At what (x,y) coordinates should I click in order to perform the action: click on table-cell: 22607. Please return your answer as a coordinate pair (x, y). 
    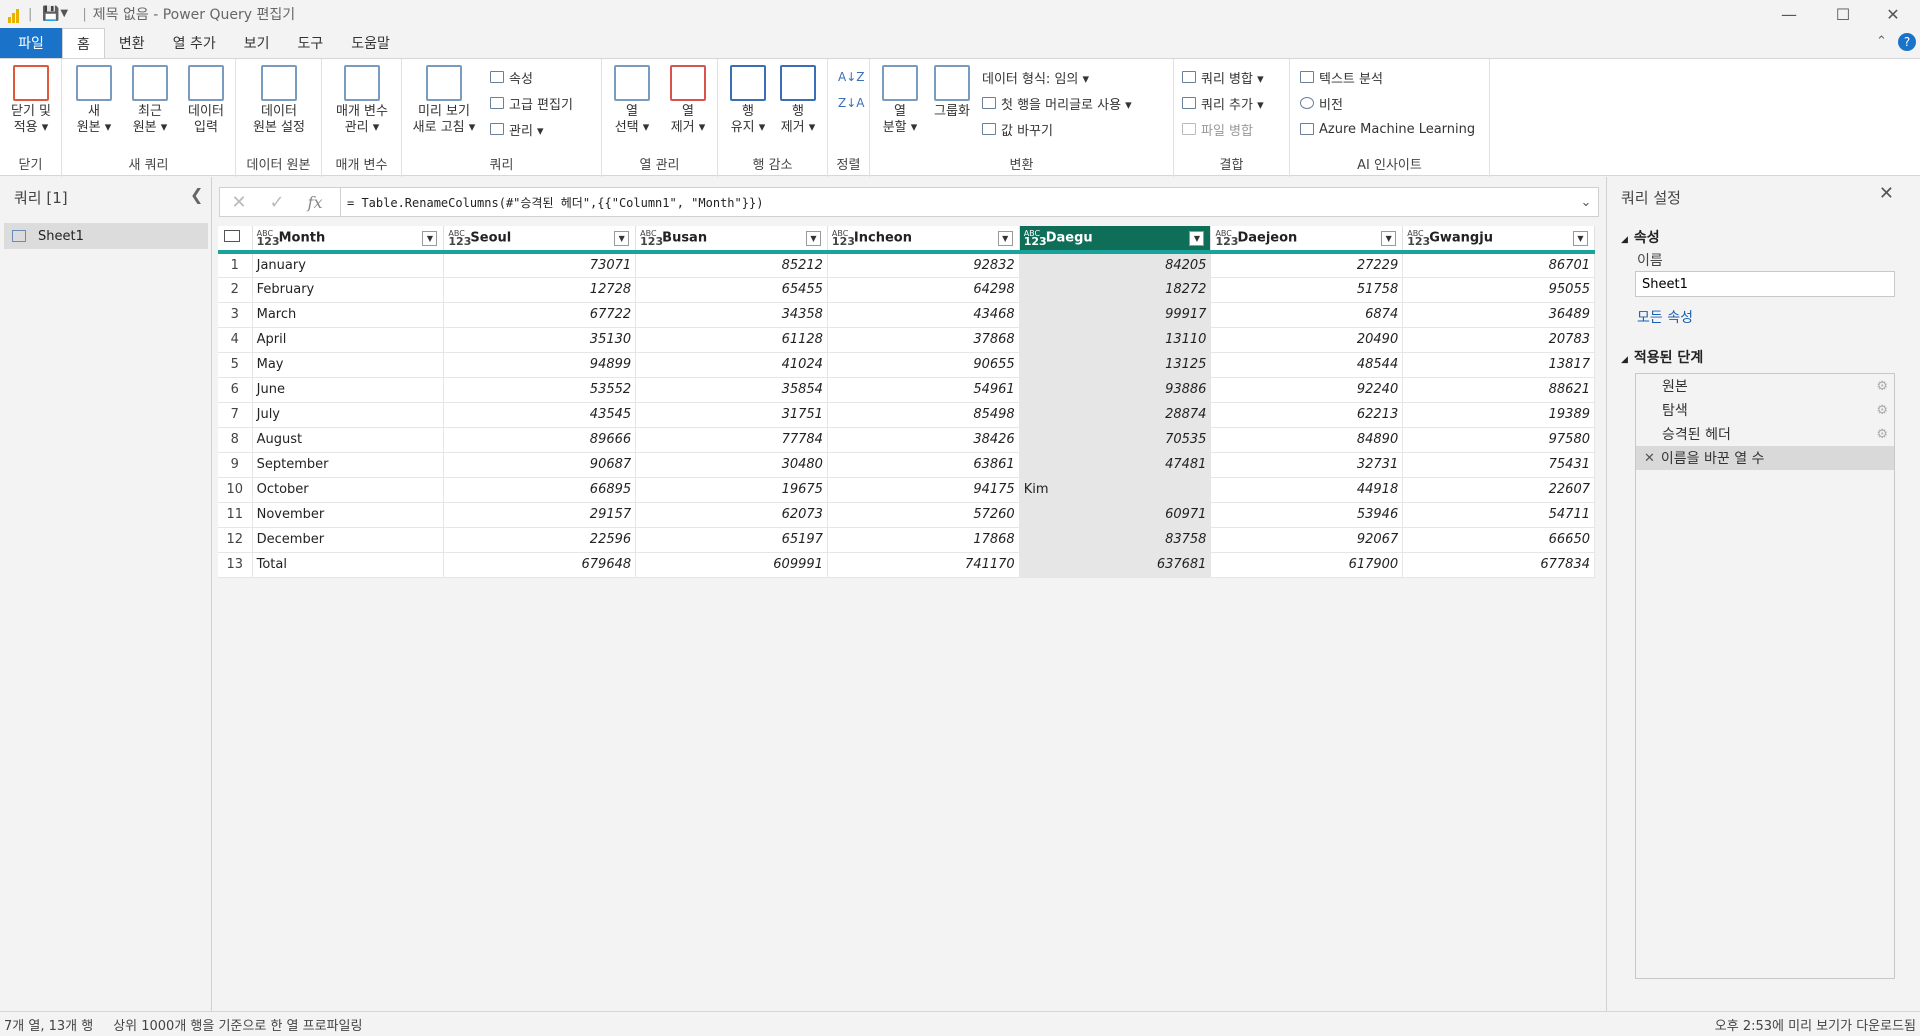
    Looking at the image, I should click on (1498, 490).